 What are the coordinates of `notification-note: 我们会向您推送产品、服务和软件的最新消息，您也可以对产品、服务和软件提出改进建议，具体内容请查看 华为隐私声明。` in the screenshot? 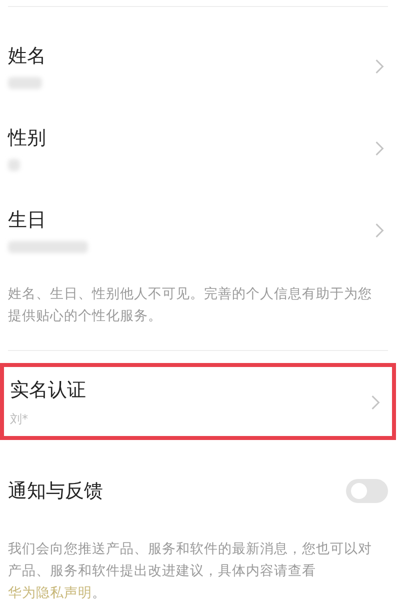 It's located at (190, 572).